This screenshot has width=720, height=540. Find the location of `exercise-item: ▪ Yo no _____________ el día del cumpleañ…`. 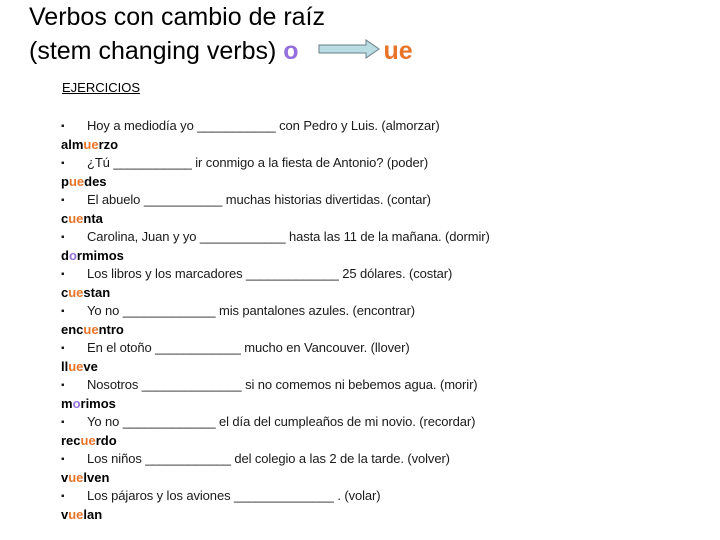

exercise-item: ▪ Yo no _____________ el día del cumpleañ… is located at coordinates (360, 431).